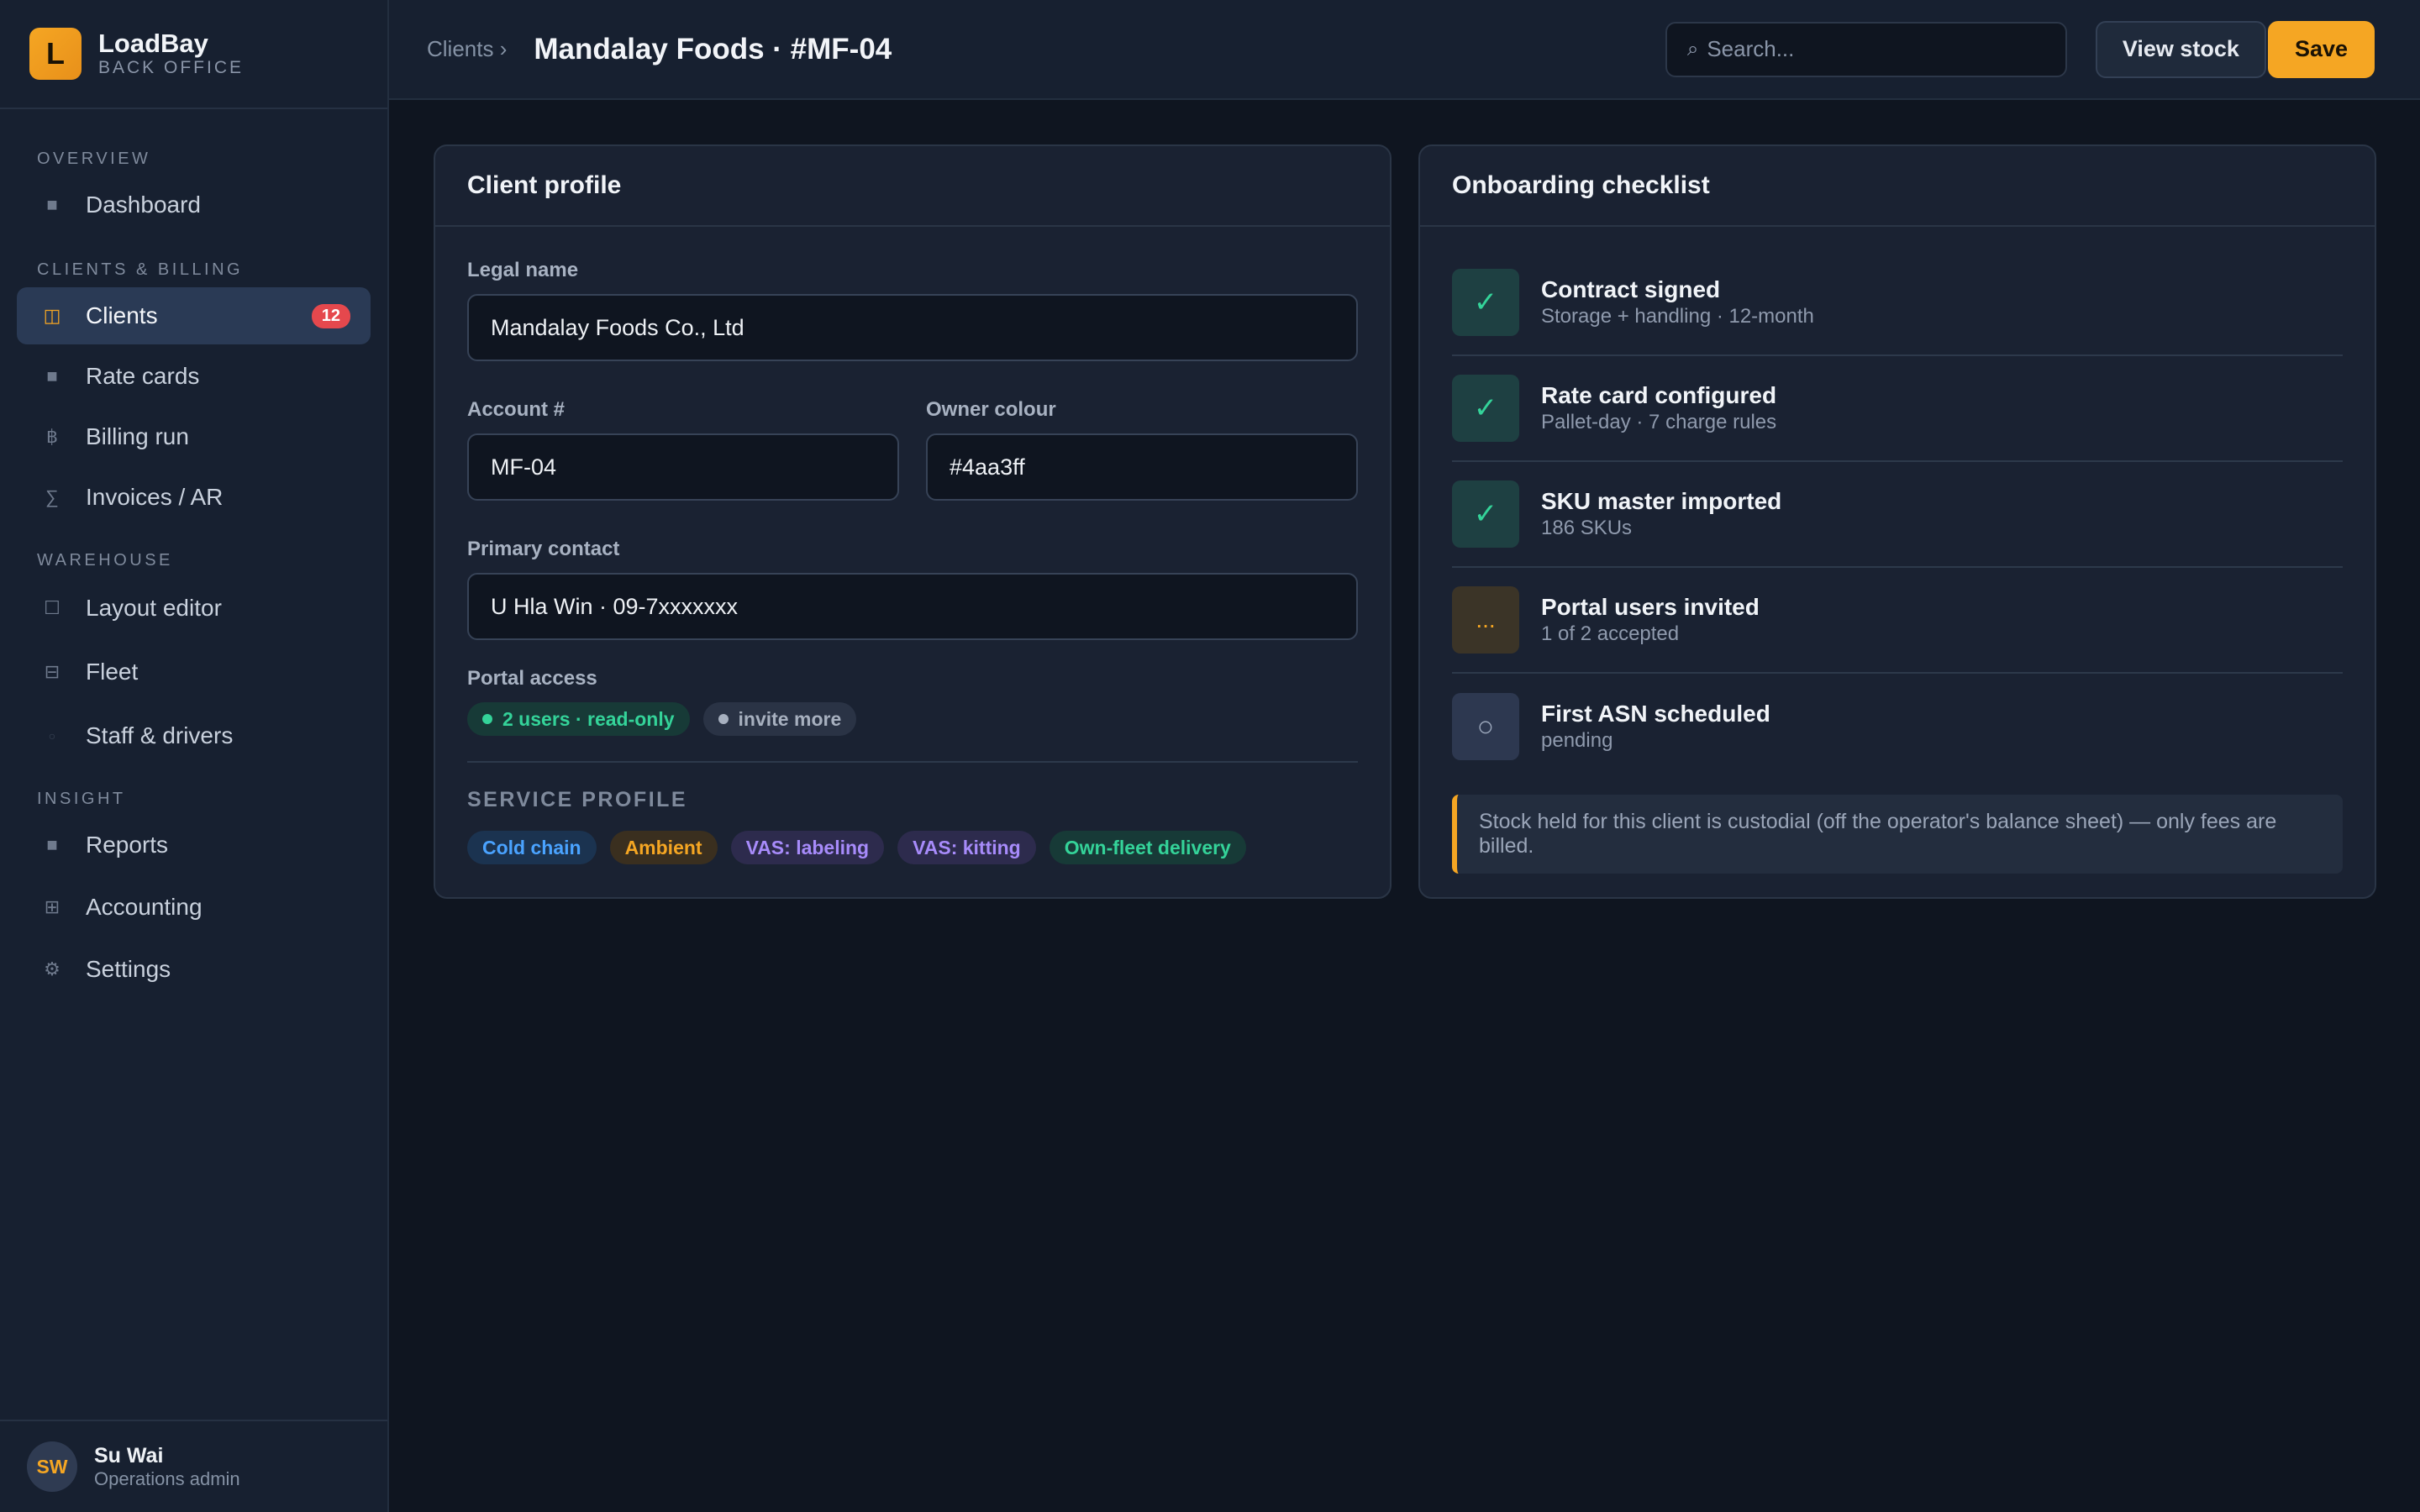 The image size is (2420, 1512). I want to click on account-label: Account #, so click(516, 409).